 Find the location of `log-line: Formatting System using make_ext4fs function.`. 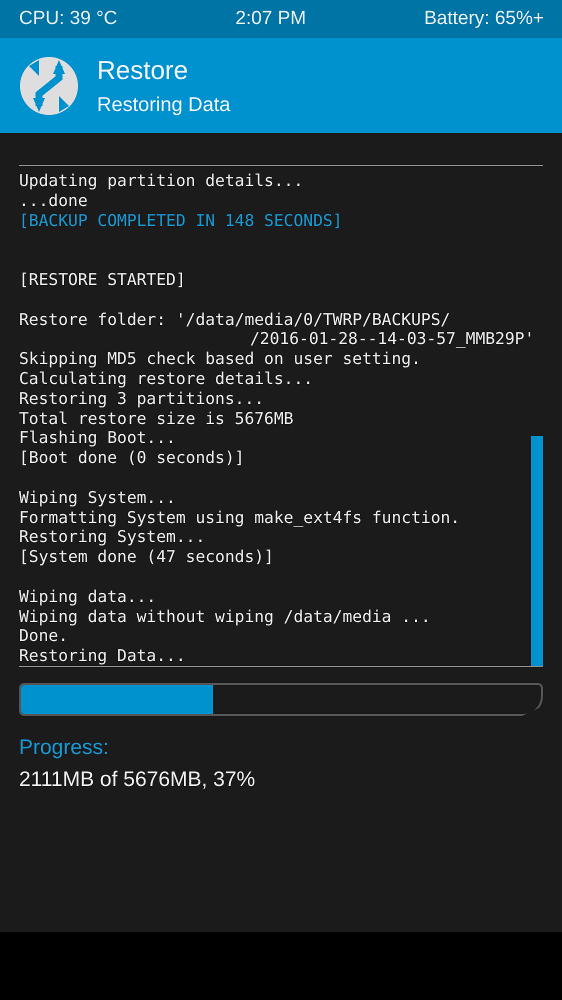

log-line: Formatting System using make_ext4fs function. is located at coordinates (240, 518).